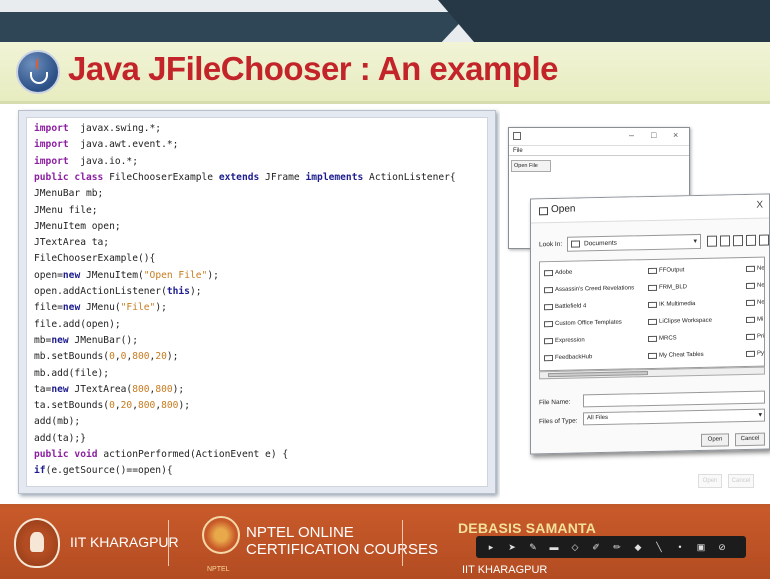  Describe the element at coordinates (666, 270) in the screenshot. I see `folder-item: FFOutput` at that location.